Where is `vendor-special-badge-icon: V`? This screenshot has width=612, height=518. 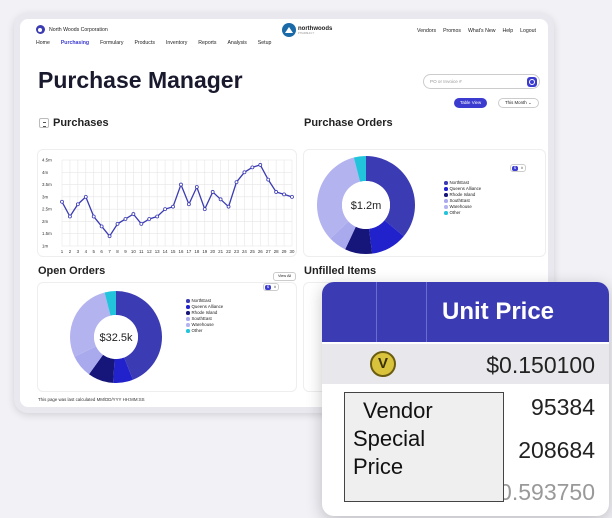
vendor-special-badge-icon: V is located at coordinates (383, 364).